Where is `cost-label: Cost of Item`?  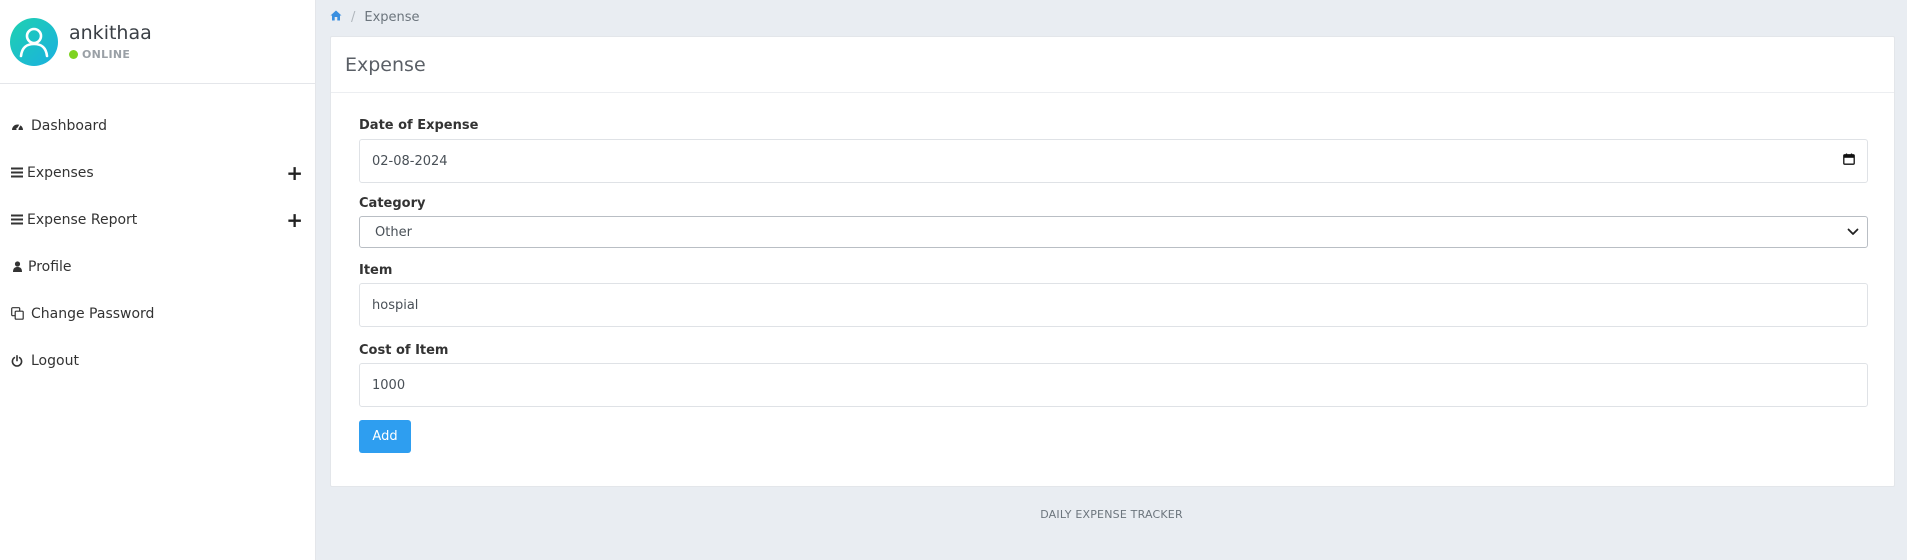 cost-label: Cost of Item is located at coordinates (404, 350).